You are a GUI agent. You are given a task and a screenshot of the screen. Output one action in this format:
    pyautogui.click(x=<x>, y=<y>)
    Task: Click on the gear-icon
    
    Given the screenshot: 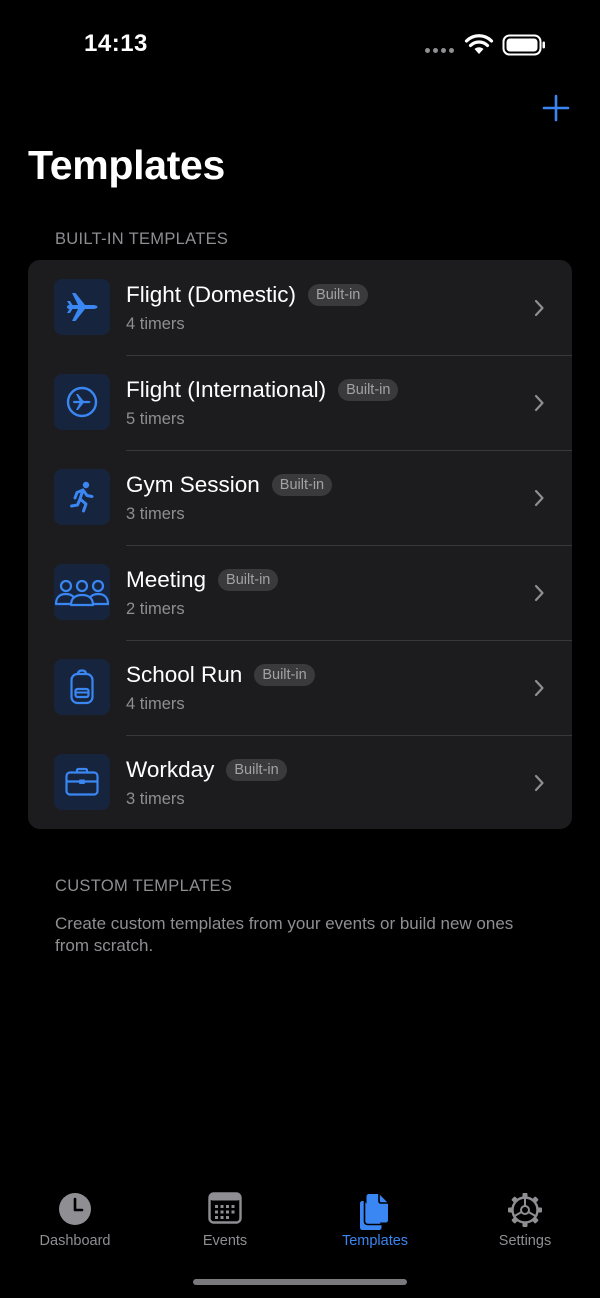 What is the action you would take?
    pyautogui.click(x=525, y=1210)
    